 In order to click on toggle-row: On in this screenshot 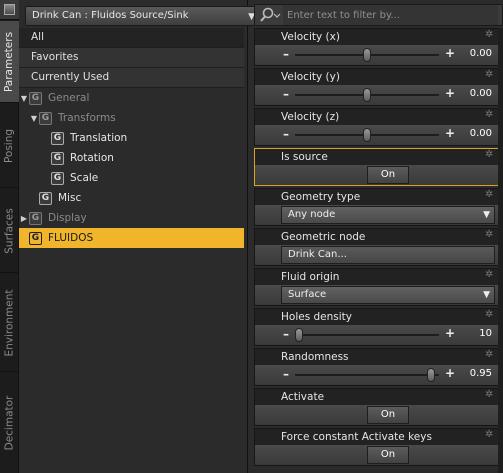, I will do `click(376, 455)`.